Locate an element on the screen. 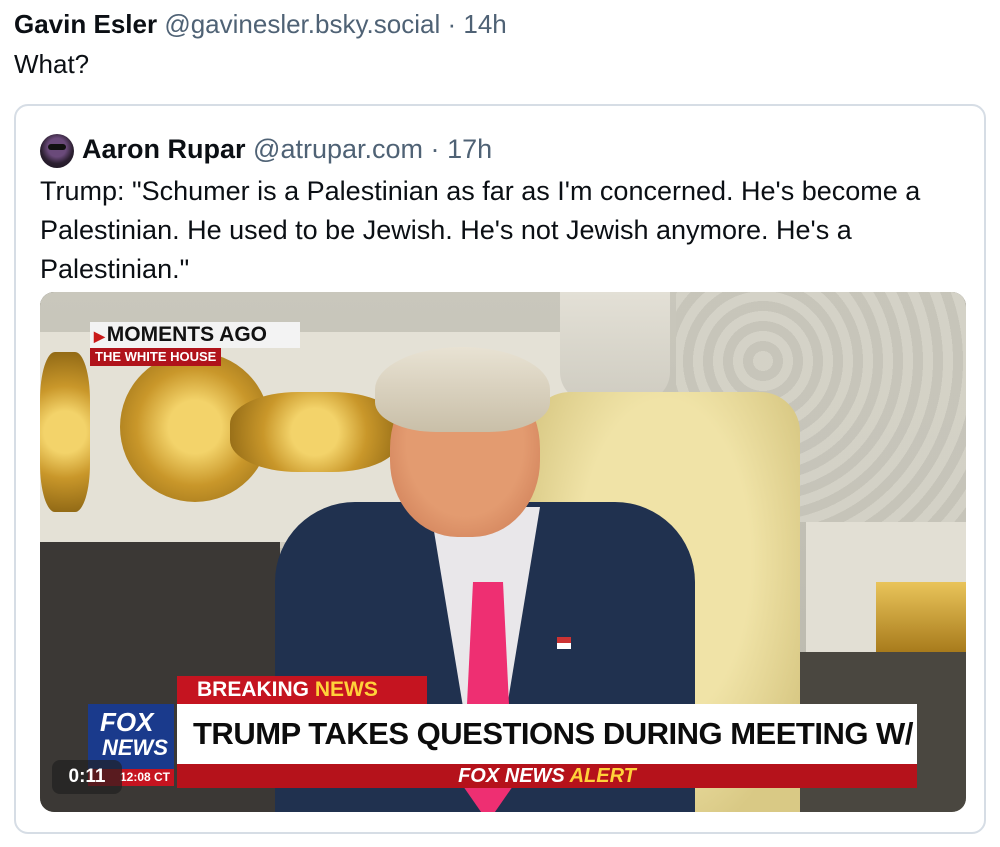  quoted-author-avatar is located at coordinates (57, 151).